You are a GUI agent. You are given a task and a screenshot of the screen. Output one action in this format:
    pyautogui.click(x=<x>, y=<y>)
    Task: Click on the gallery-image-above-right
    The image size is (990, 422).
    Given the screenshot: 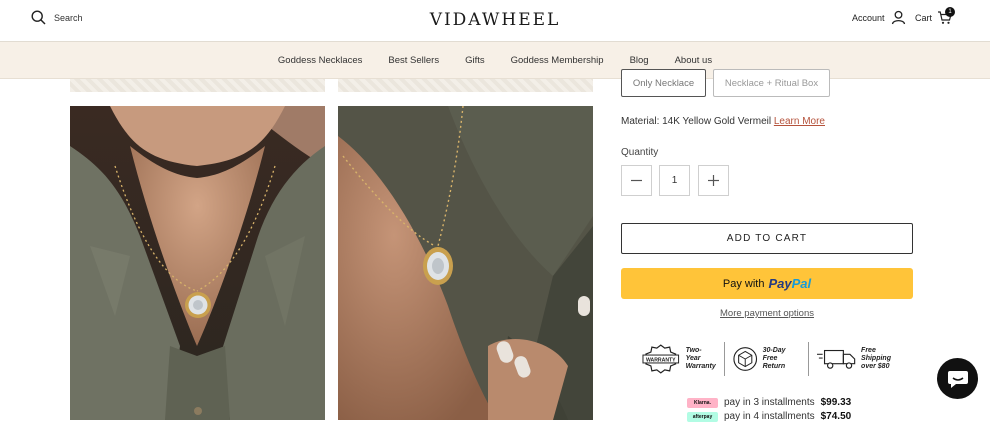 What is the action you would take?
    pyautogui.click(x=465, y=85)
    